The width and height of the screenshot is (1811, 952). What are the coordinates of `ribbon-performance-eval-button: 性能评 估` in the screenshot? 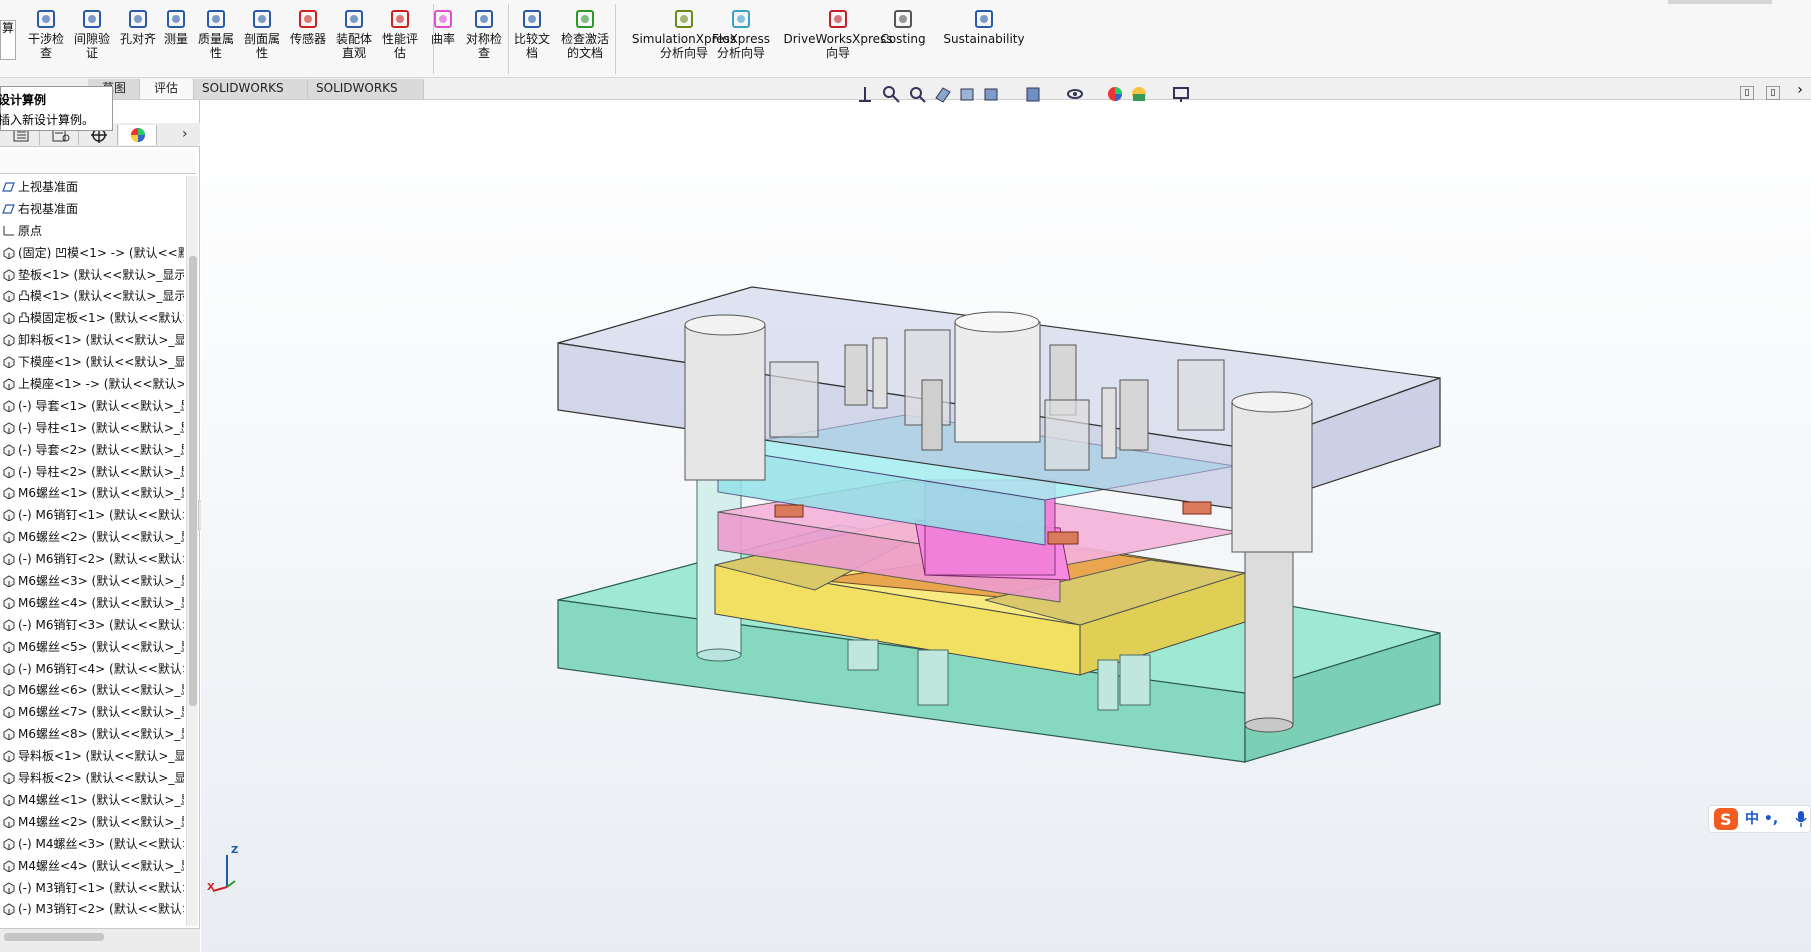 It's located at (400, 32).